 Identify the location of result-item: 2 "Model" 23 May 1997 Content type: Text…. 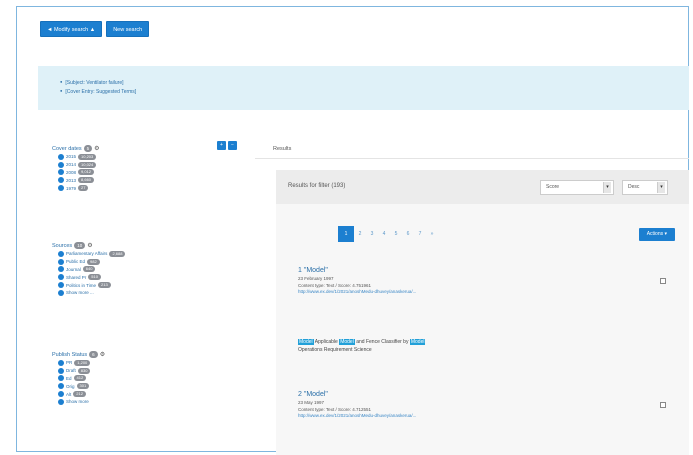
(488, 405).